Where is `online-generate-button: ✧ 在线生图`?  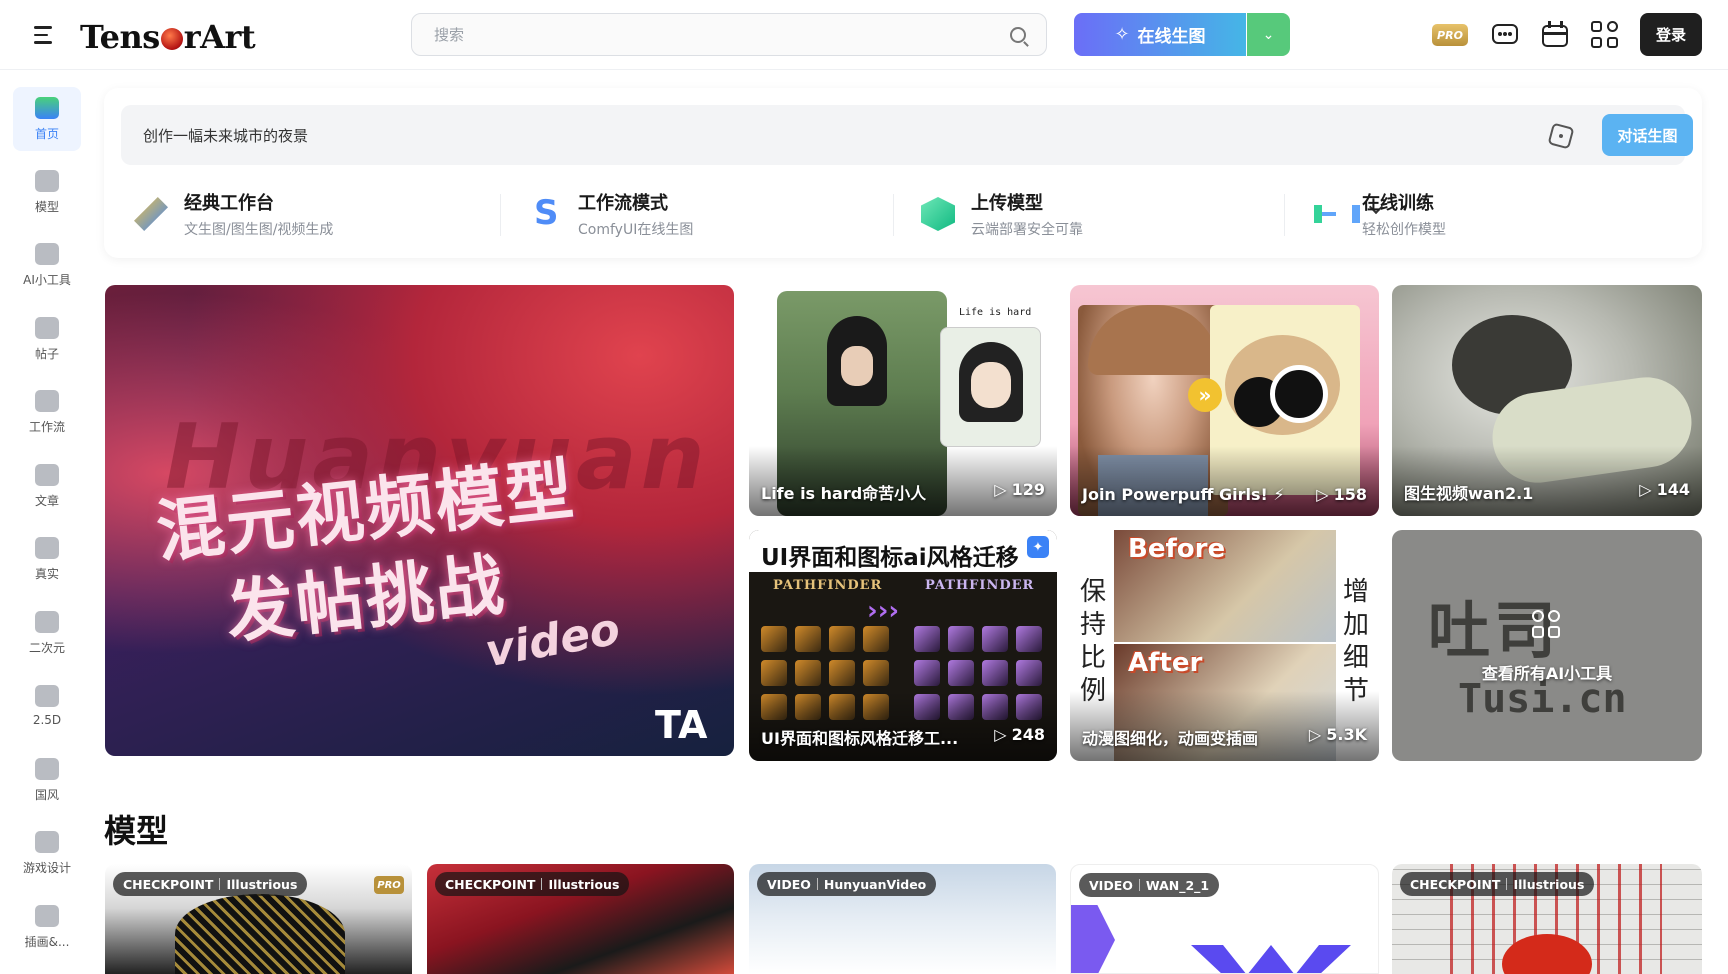 online-generate-button: ✧ 在线生图 is located at coordinates (1160, 34).